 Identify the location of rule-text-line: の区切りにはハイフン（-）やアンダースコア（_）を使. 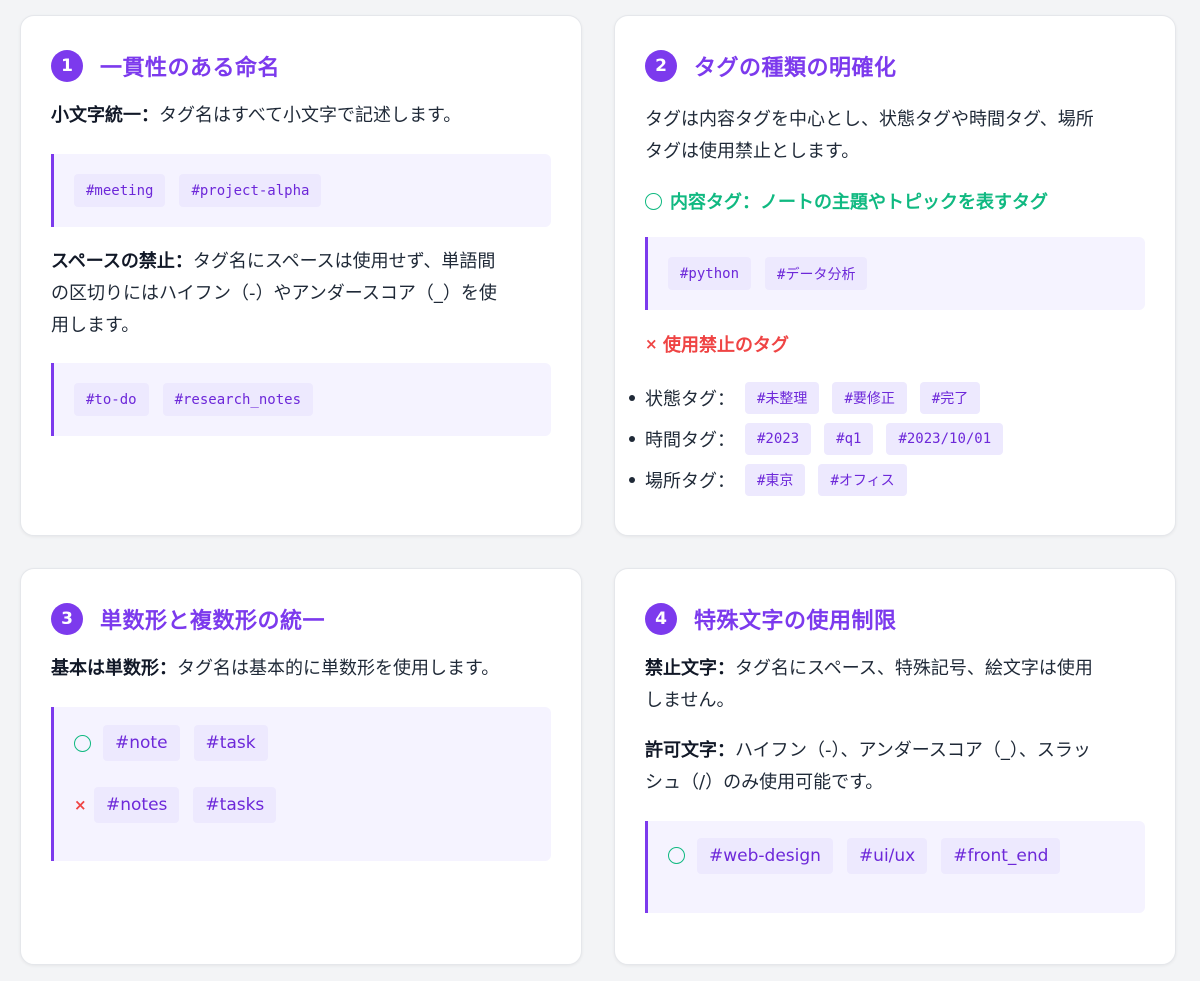
(274, 293).